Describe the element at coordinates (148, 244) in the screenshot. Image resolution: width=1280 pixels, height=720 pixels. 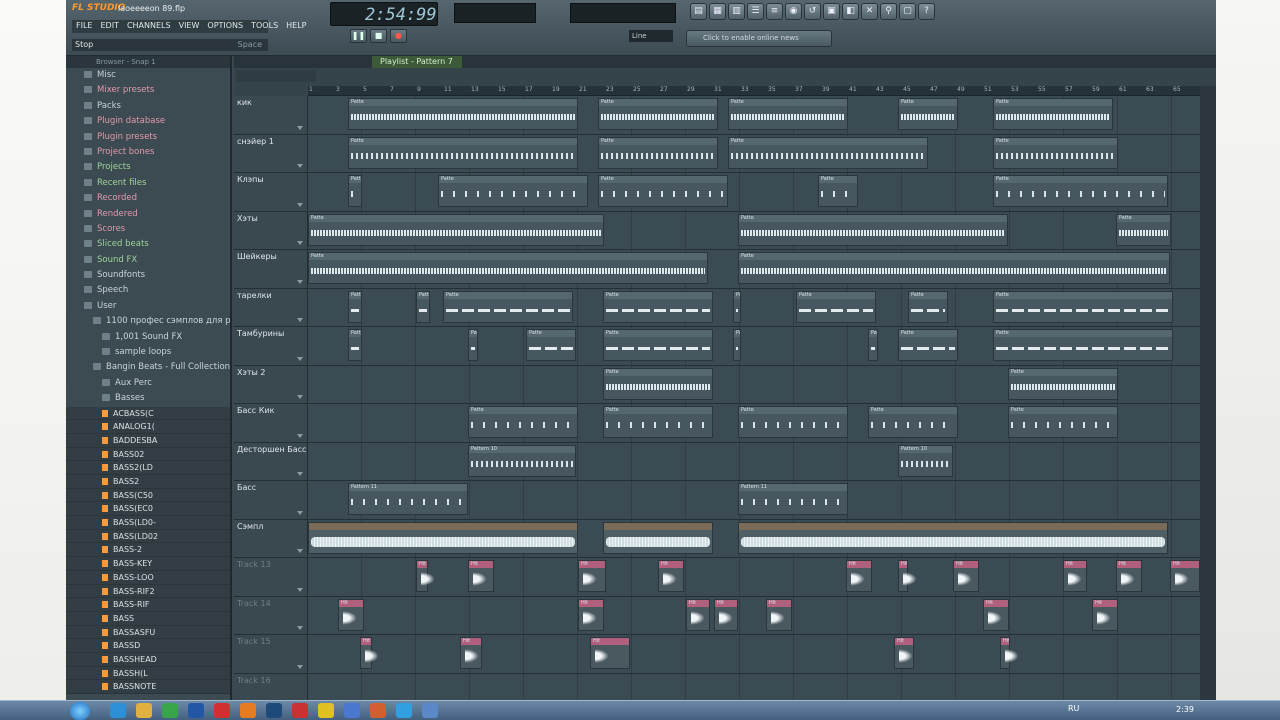
I see `browser-item: Sliced beats` at that location.